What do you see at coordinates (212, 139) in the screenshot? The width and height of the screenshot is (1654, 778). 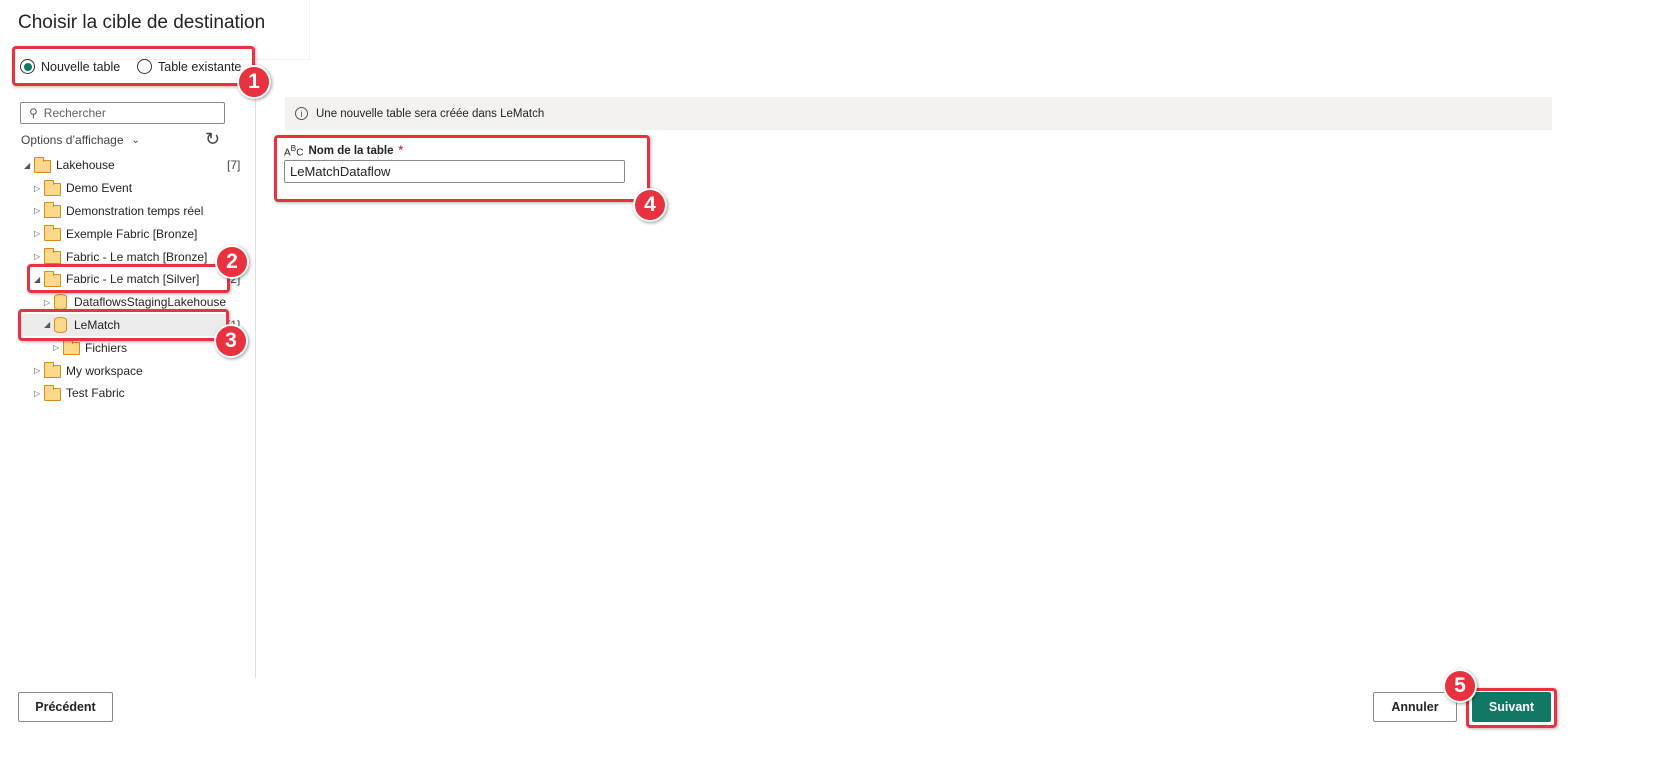 I see `refresh-icon: ↻` at bounding box center [212, 139].